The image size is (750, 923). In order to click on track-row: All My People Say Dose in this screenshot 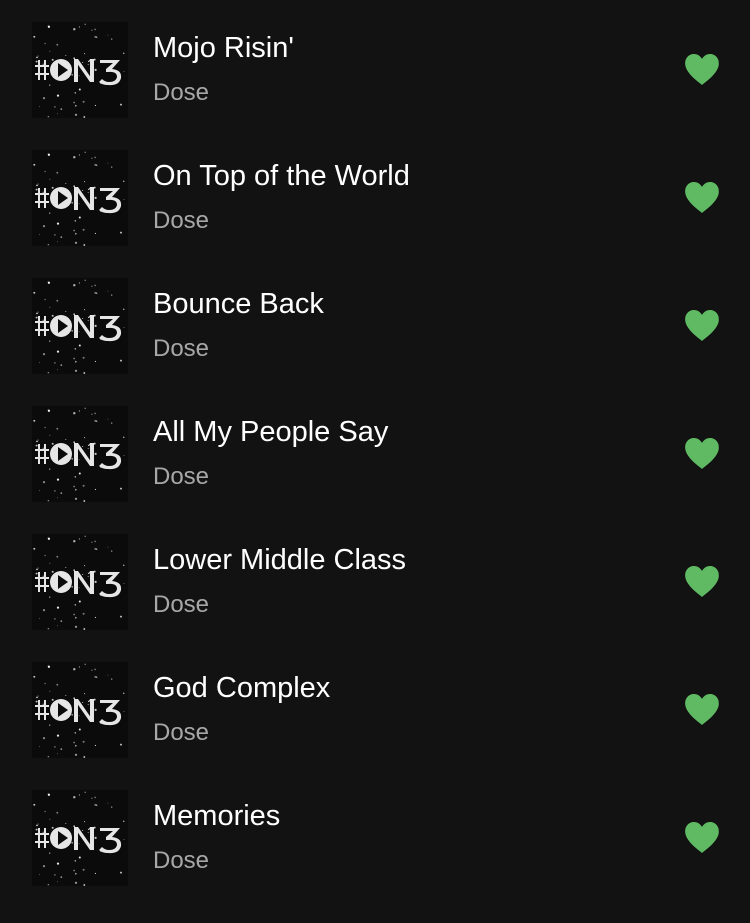, I will do `click(375, 448)`.